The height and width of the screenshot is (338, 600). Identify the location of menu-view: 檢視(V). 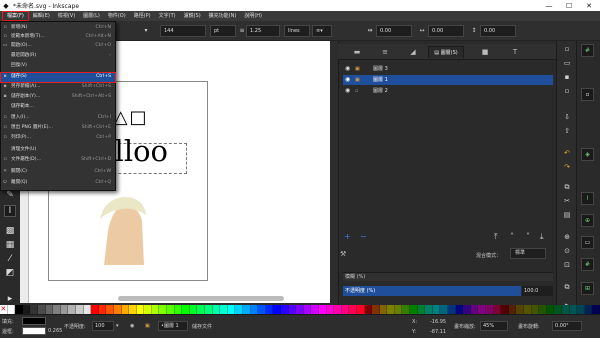
(66, 16).